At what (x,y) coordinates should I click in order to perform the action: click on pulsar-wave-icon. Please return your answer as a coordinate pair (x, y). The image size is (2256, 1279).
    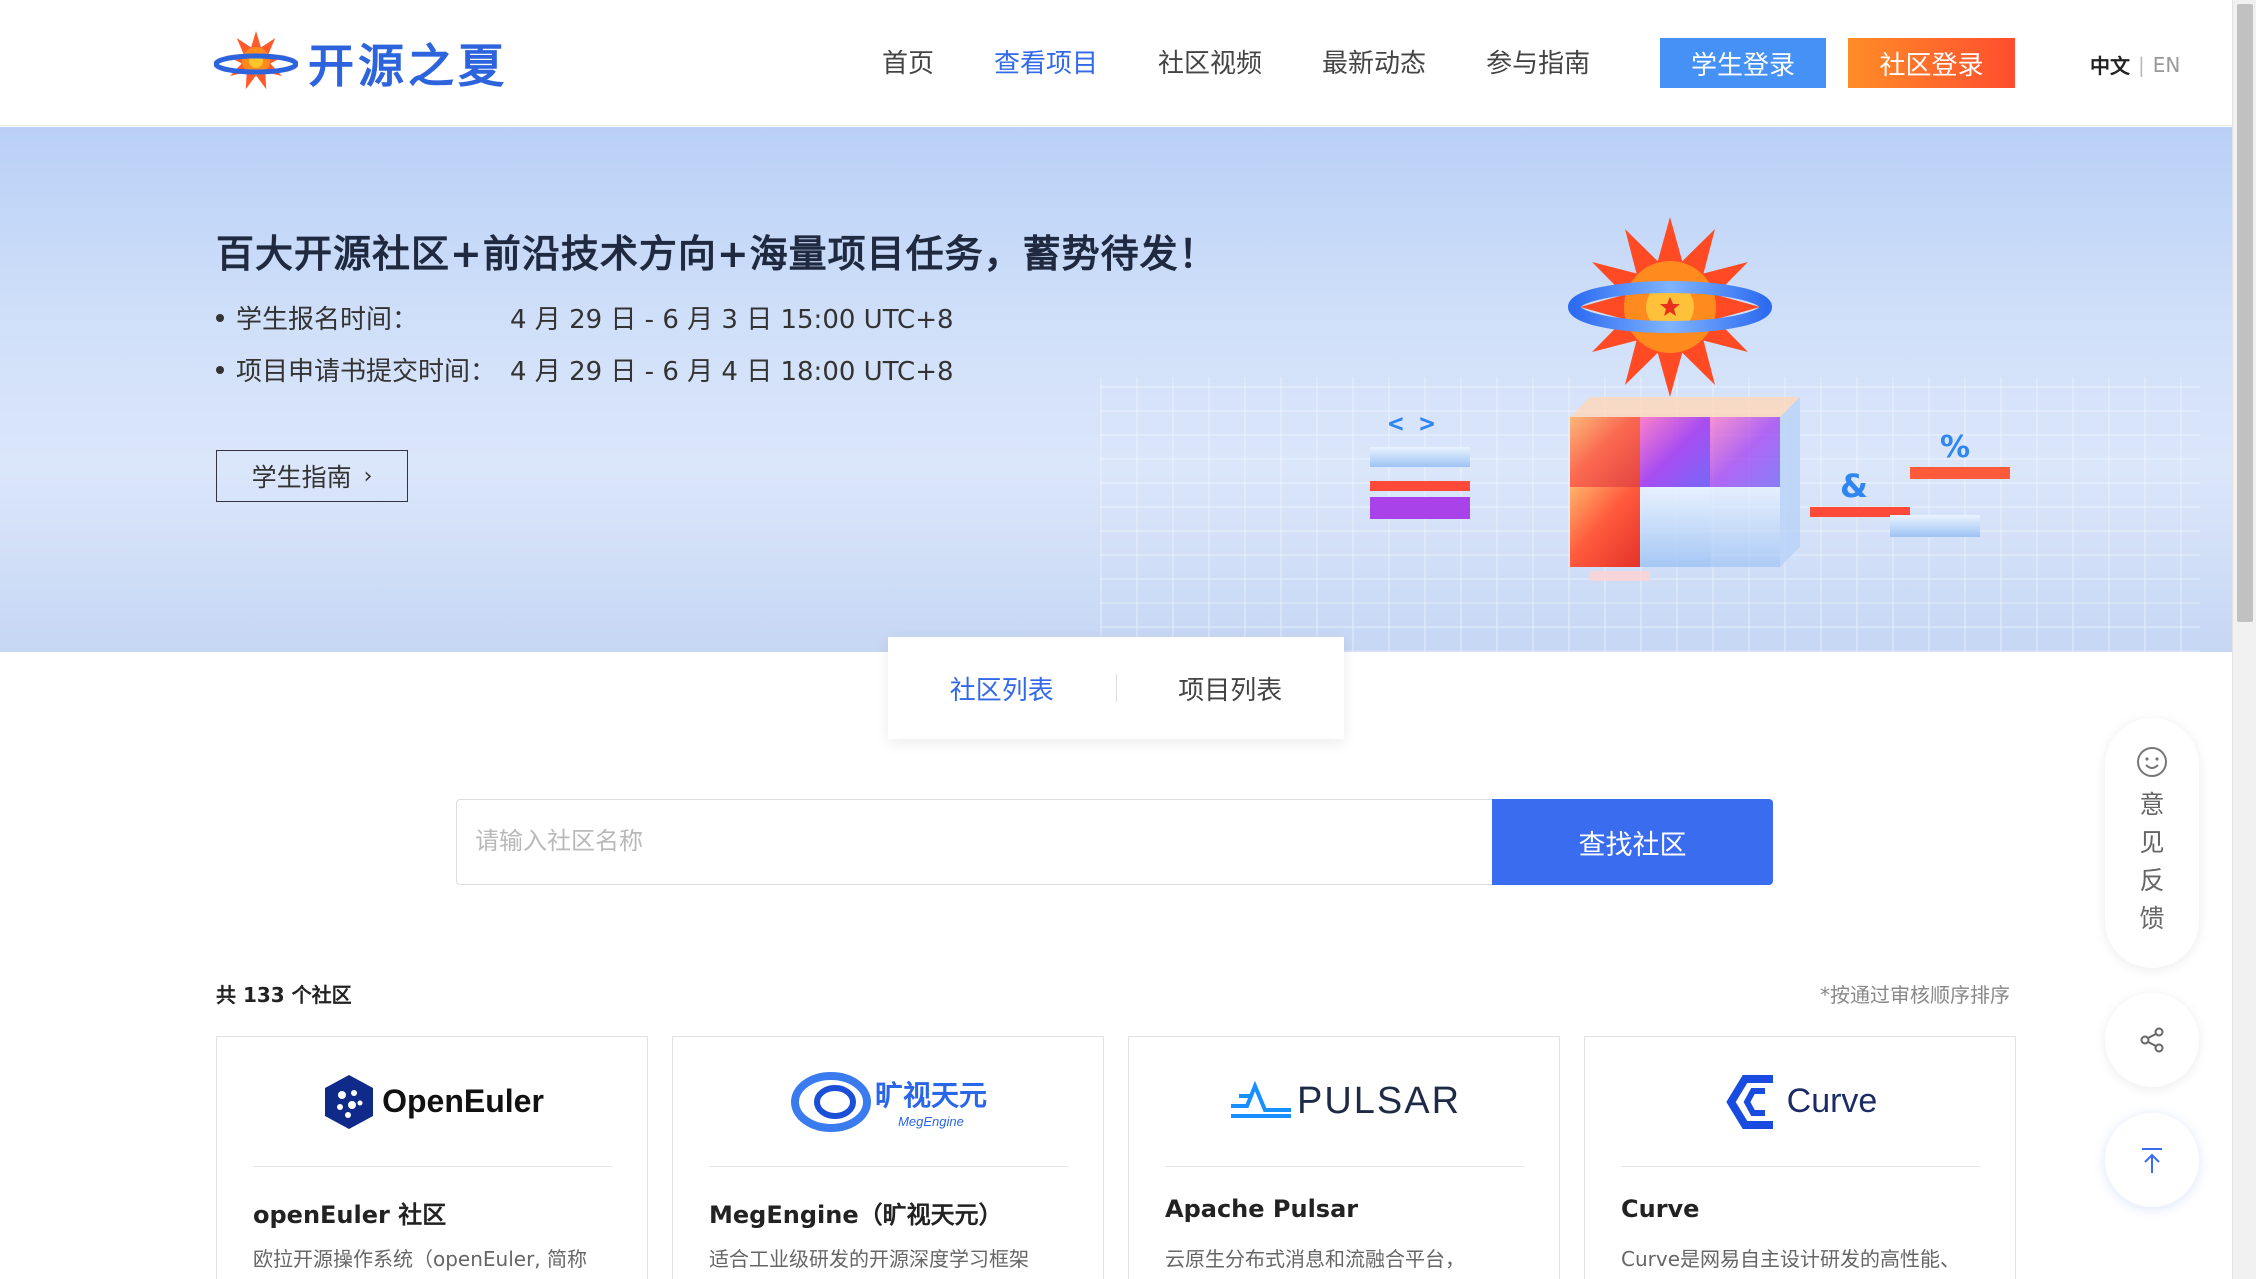
    Looking at the image, I should click on (1260, 1099).